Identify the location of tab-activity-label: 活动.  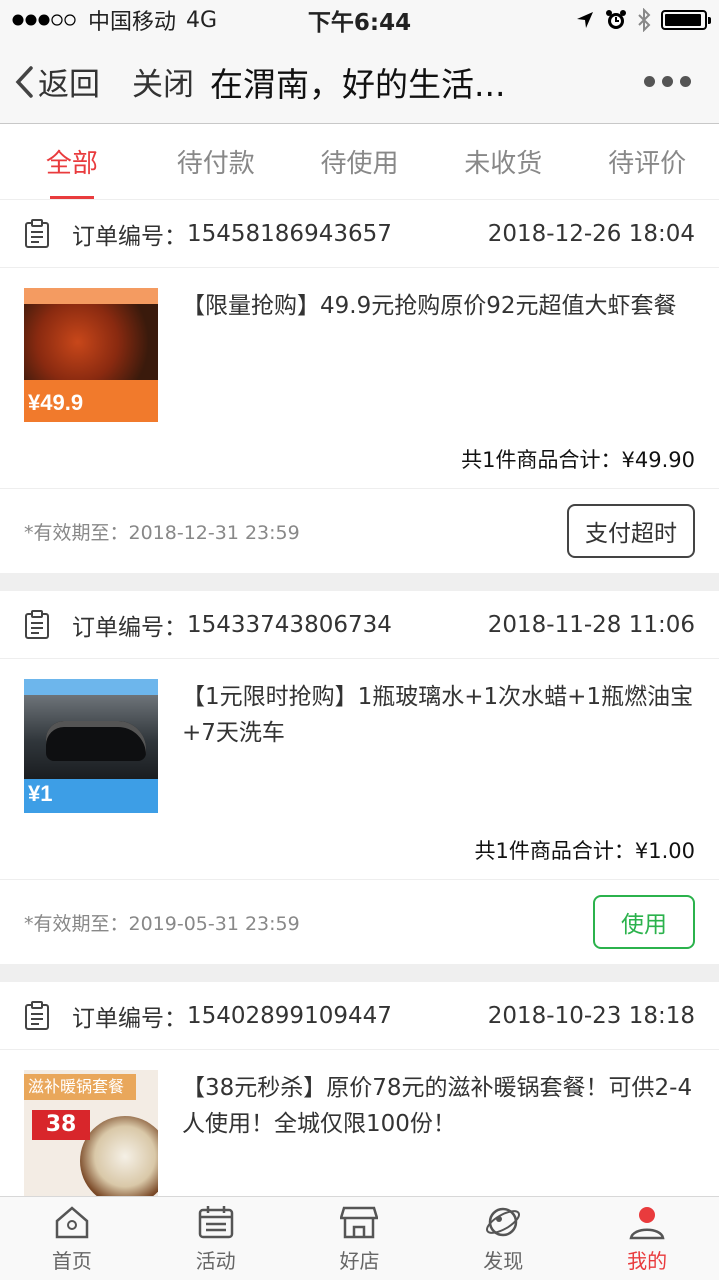
(215, 1261).